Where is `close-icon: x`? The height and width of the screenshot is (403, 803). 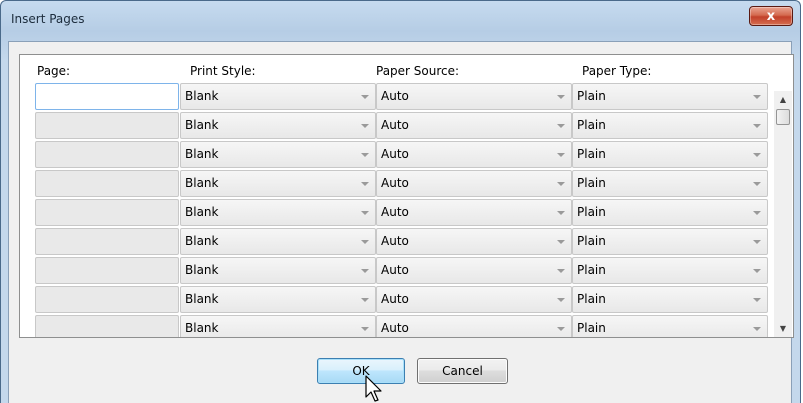 close-icon: x is located at coordinates (771, 16).